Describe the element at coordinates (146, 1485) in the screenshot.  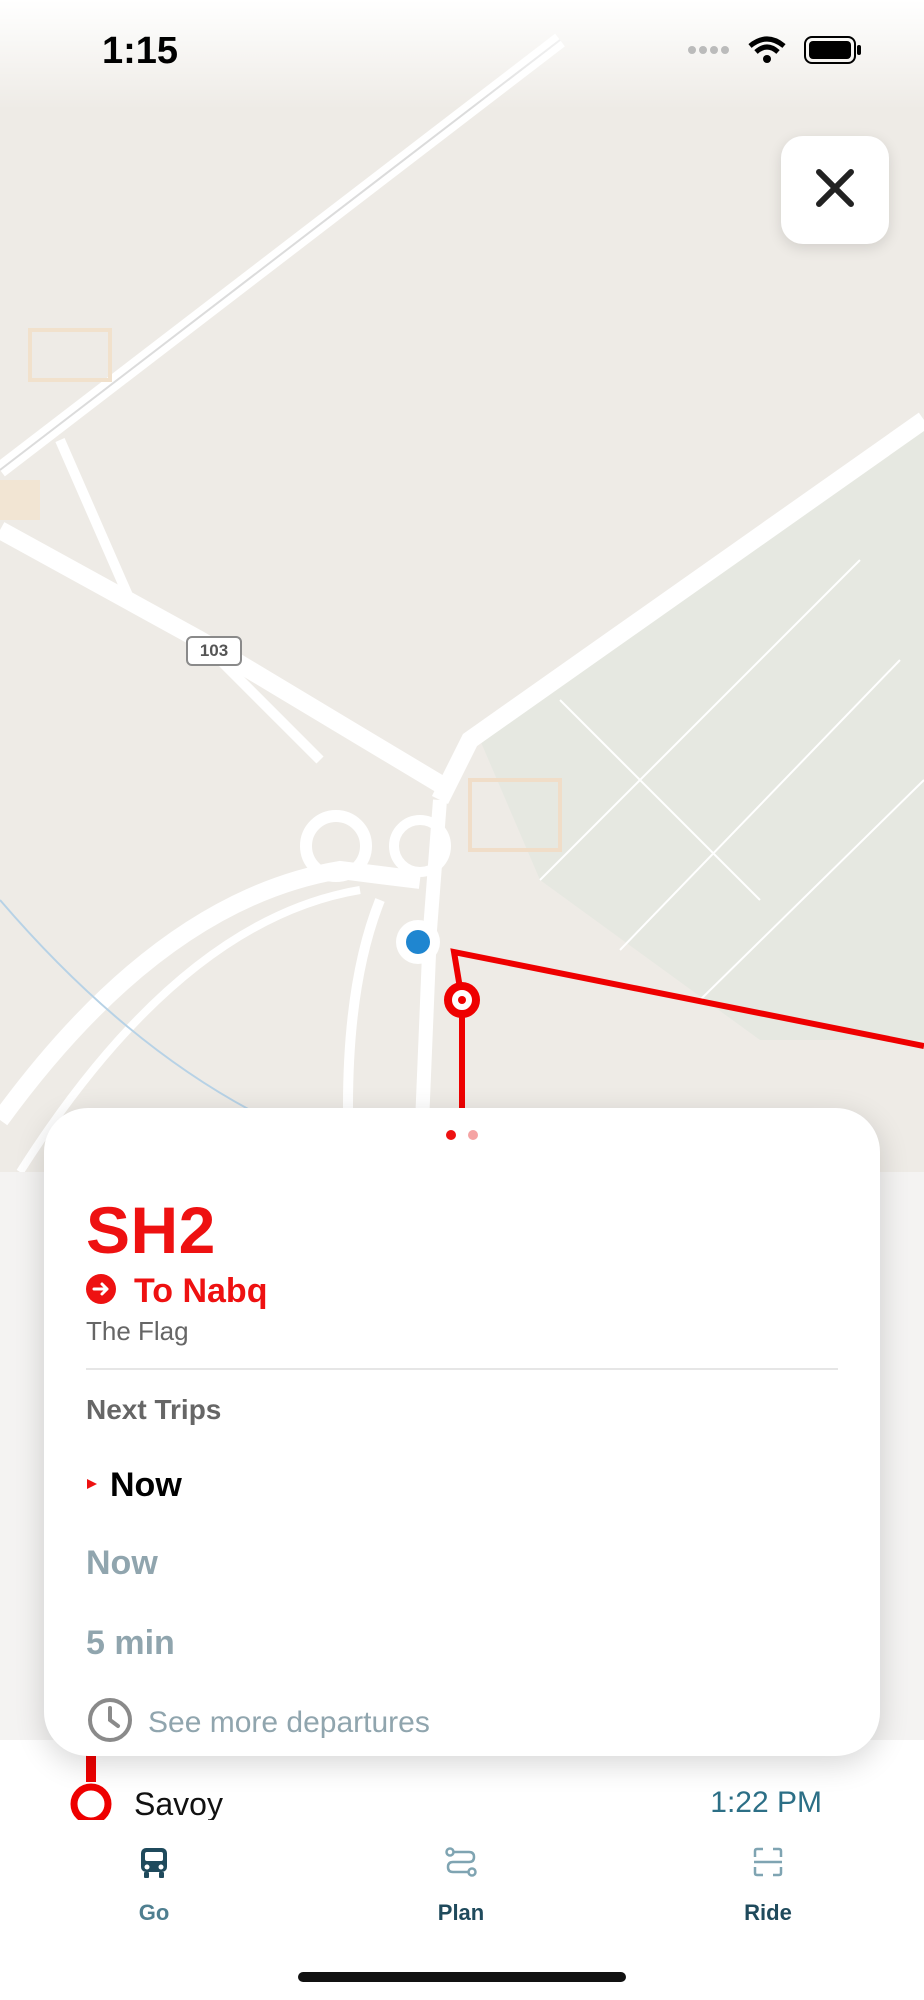
I see `trip-time: Now` at that location.